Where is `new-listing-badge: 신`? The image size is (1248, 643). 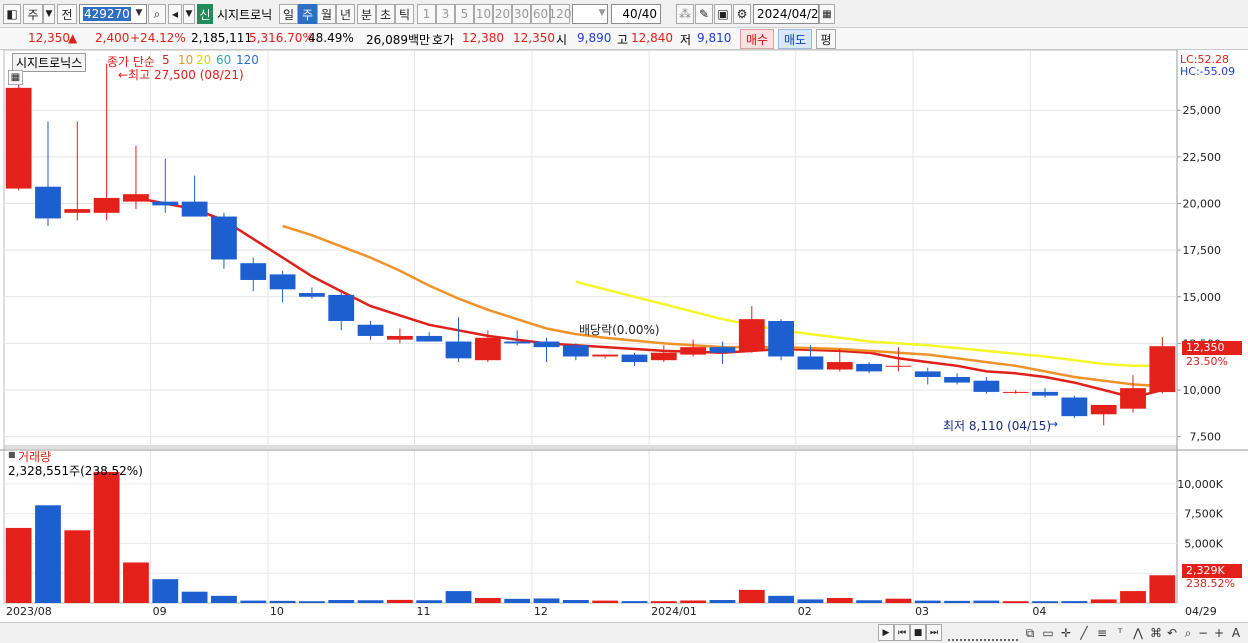 new-listing-badge: 신 is located at coordinates (205, 14).